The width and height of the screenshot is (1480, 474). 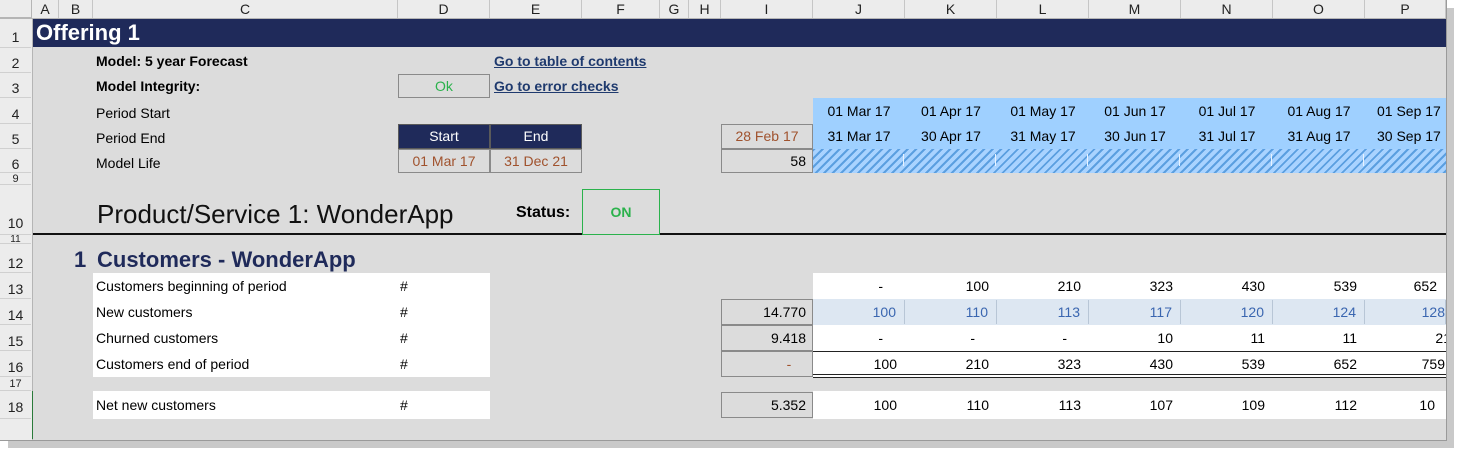 What do you see at coordinates (859, 9) in the screenshot?
I see `column-header-j: J` at bounding box center [859, 9].